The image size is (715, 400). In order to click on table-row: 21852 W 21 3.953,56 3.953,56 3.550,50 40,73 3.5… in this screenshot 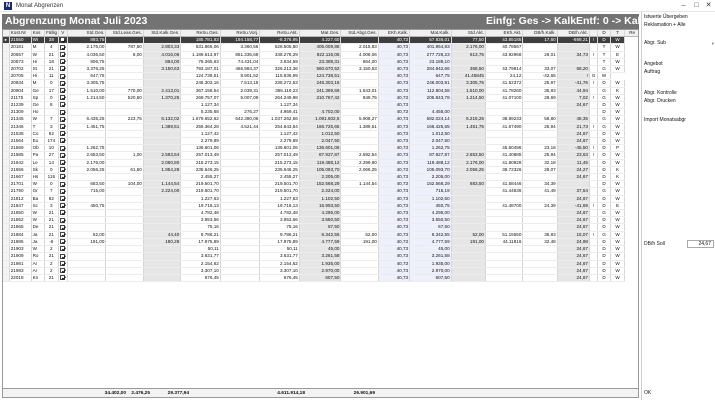, I will do `click(320, 220)`.